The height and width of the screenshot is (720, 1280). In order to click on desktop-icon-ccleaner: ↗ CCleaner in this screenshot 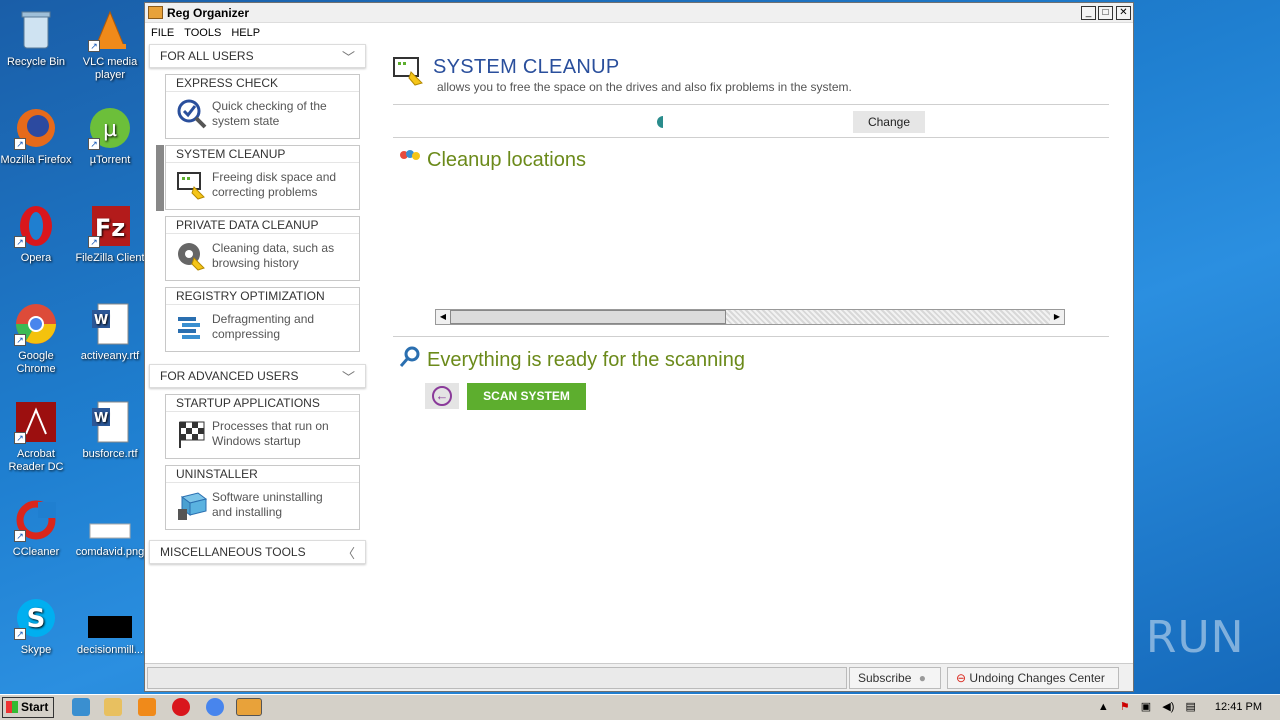, I will do `click(36, 528)`.